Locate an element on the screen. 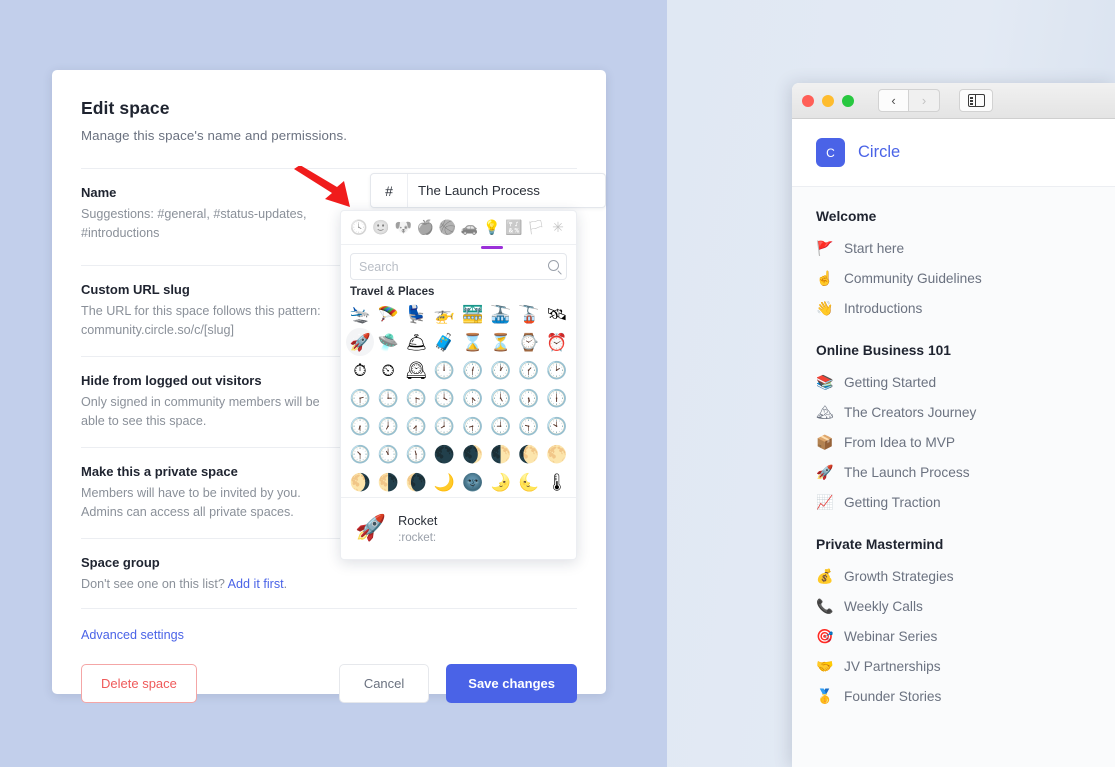 The height and width of the screenshot is (767, 1115). emoji-cell: 🕦 is located at coordinates (416, 454).